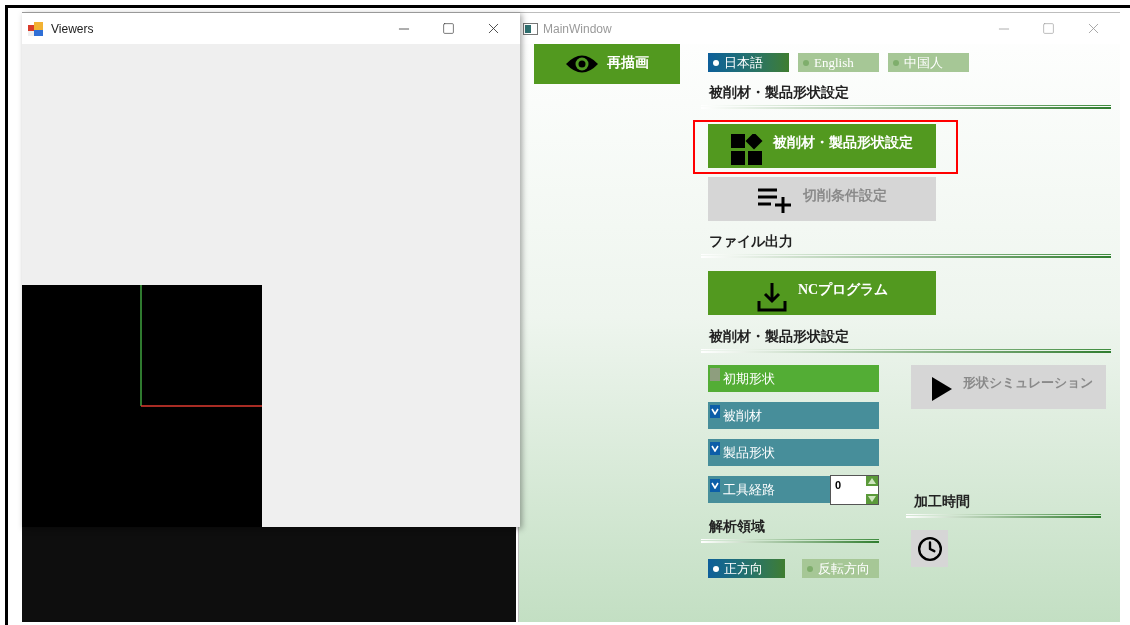  I want to click on list-plus-icon, so click(775, 200).